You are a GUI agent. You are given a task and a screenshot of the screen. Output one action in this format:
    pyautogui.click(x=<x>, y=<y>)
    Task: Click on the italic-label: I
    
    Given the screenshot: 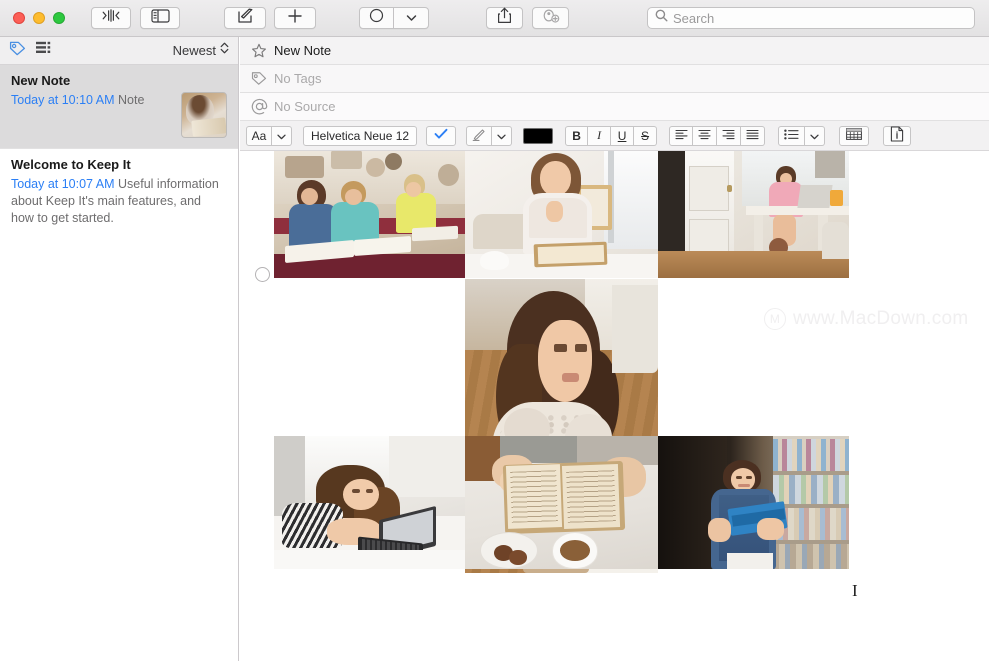 What is the action you would take?
    pyautogui.click(x=599, y=135)
    